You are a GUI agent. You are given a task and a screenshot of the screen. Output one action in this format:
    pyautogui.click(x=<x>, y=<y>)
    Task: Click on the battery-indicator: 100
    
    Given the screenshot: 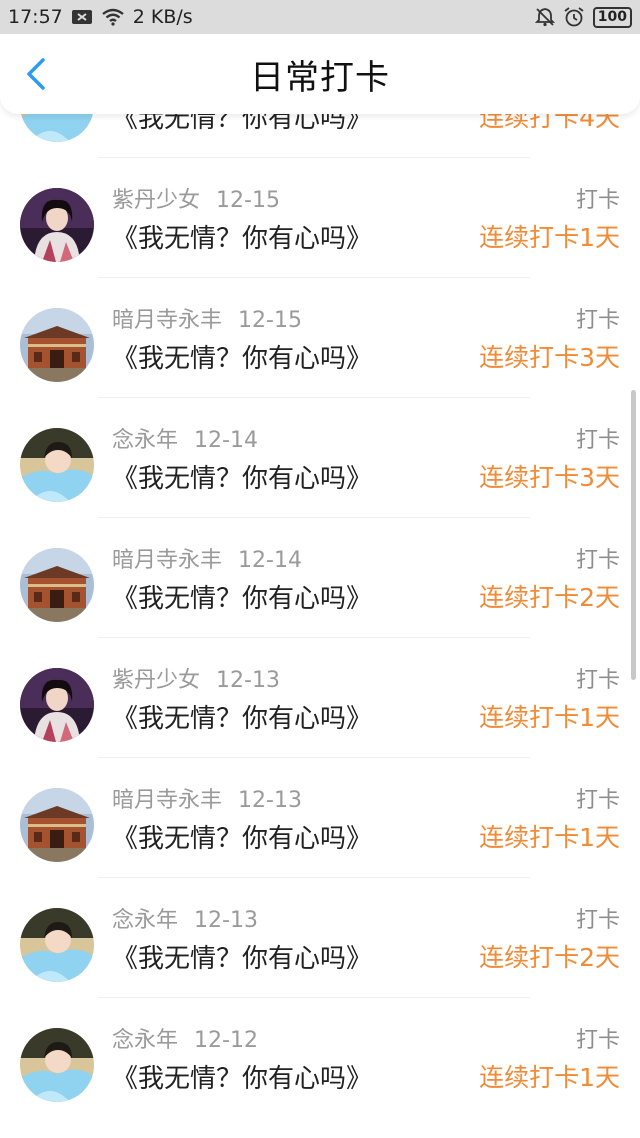 What is the action you would take?
    pyautogui.click(x=612, y=17)
    